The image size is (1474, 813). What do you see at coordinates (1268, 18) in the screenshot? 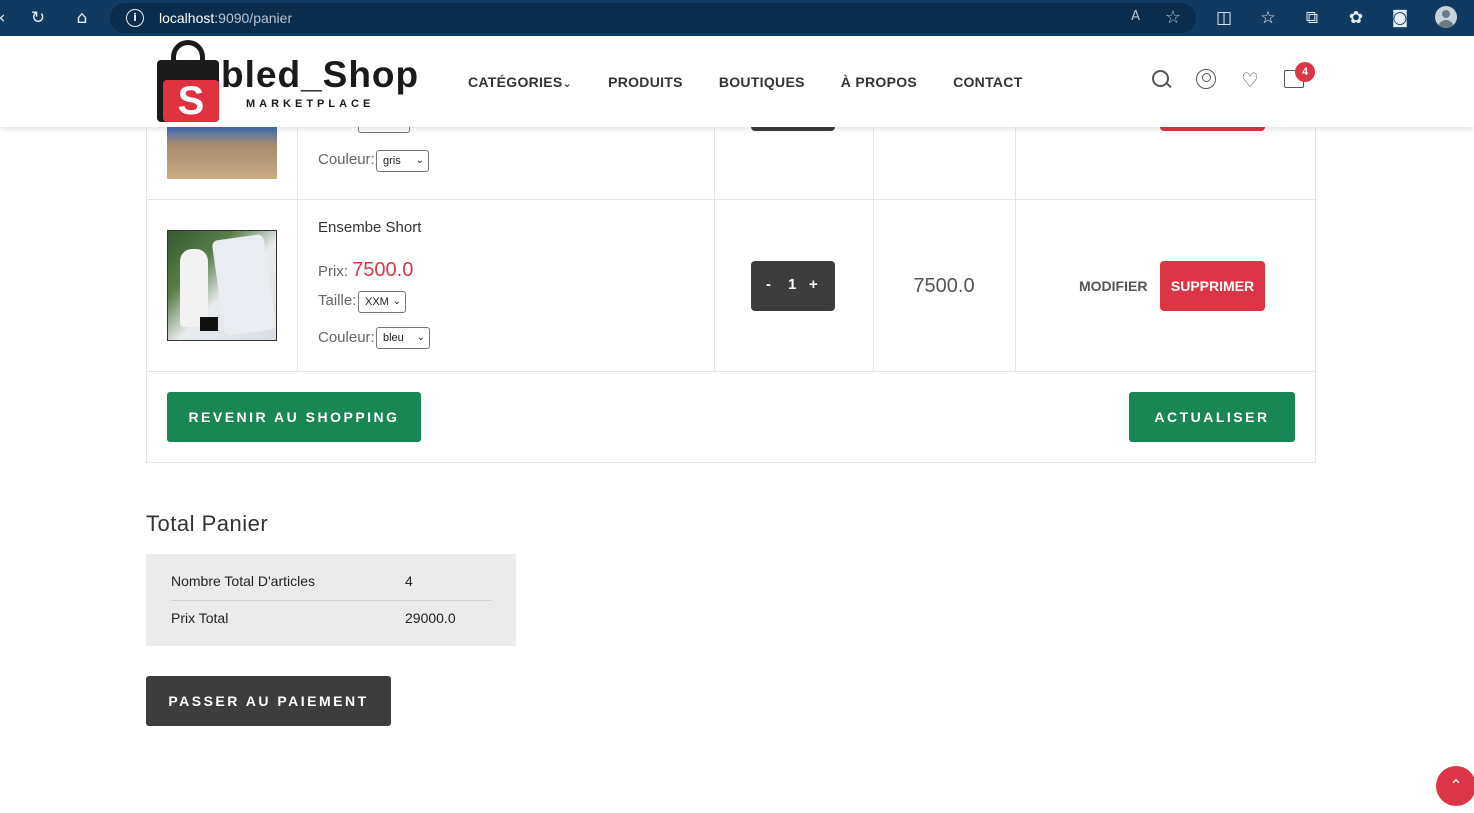
I see `favorites-icon: ☆` at bounding box center [1268, 18].